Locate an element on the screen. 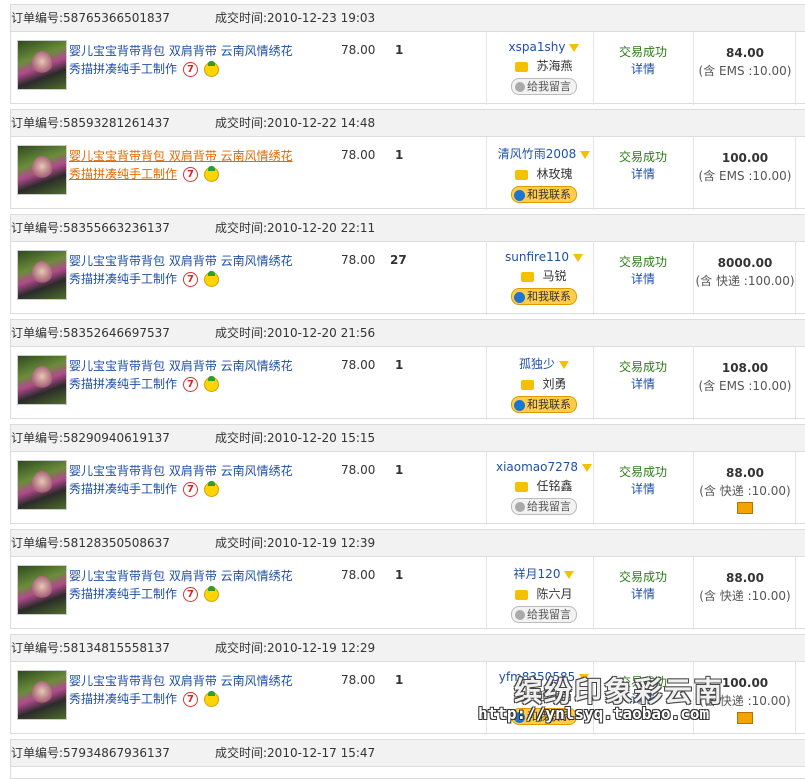 The height and width of the screenshot is (779, 805). order-total: 100.00 (含 快递 :10.00) is located at coordinates (745, 701).